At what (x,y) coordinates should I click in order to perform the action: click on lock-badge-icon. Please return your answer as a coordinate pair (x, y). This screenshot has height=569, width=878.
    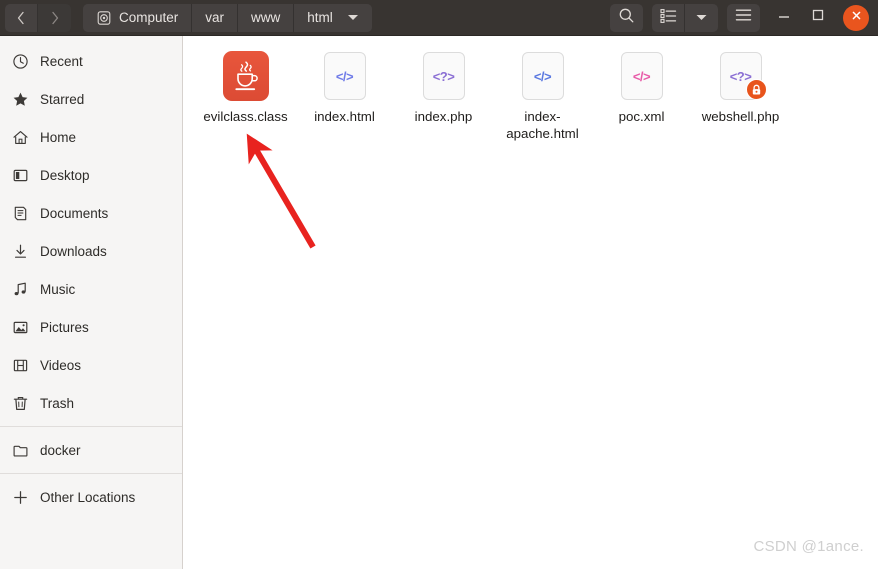
    Looking at the image, I should click on (756, 89).